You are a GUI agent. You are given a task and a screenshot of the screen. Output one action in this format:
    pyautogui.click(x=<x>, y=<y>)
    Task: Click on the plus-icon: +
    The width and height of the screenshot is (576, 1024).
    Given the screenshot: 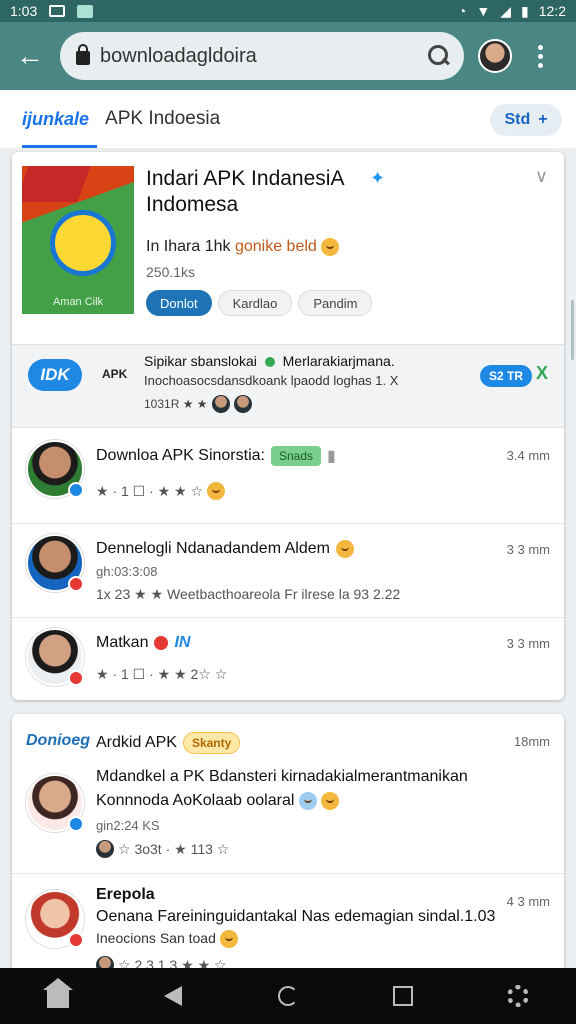 What is the action you would take?
    pyautogui.click(x=543, y=119)
    